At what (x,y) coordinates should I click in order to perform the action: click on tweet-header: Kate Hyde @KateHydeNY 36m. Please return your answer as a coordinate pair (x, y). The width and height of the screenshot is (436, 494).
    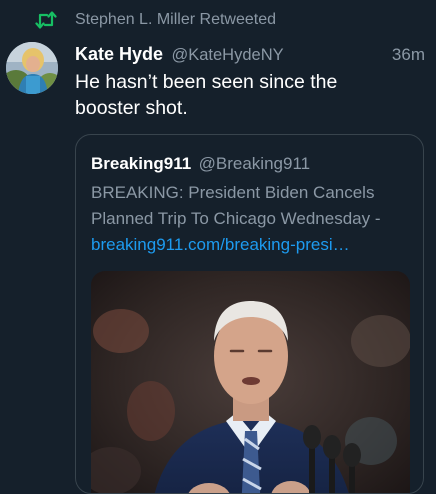
    Looking at the image, I should click on (250, 56).